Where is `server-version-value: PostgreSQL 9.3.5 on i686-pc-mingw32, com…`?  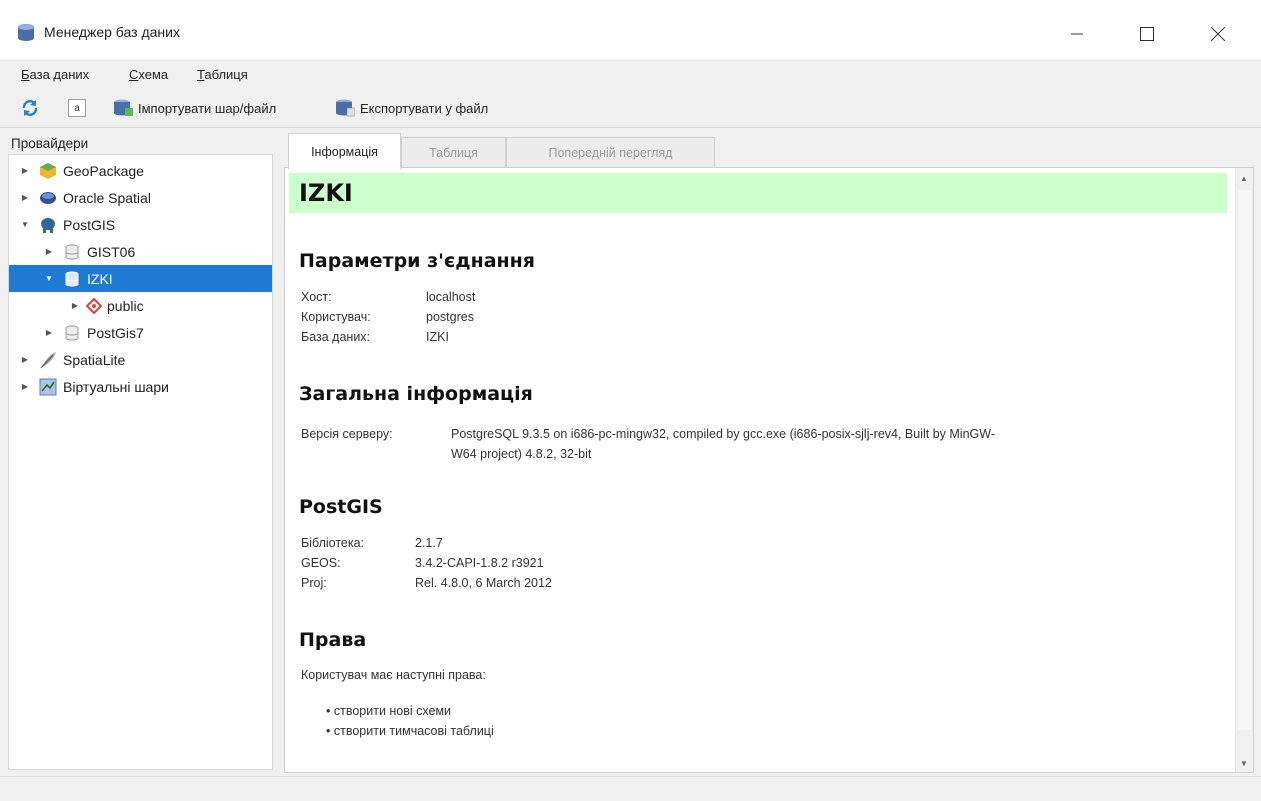
server-version-value: PostgreSQL 9.3.5 on i686-pc-mingw32, com… is located at coordinates (723, 444).